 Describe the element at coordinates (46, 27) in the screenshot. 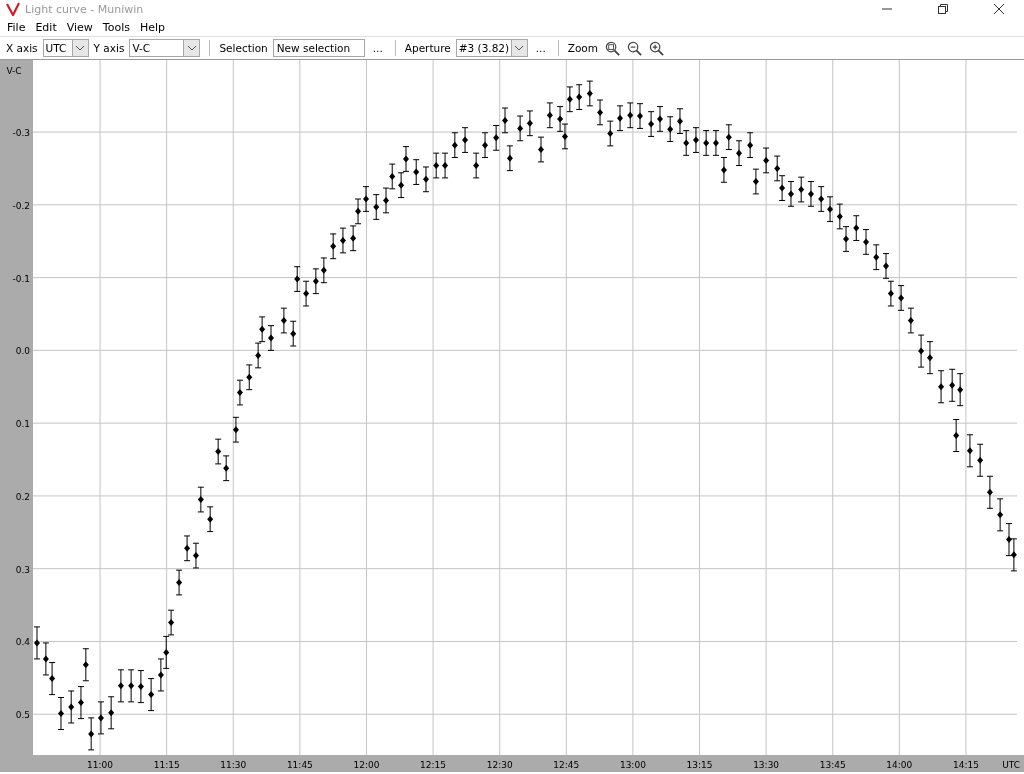

I see `menu-item: Edit` at that location.